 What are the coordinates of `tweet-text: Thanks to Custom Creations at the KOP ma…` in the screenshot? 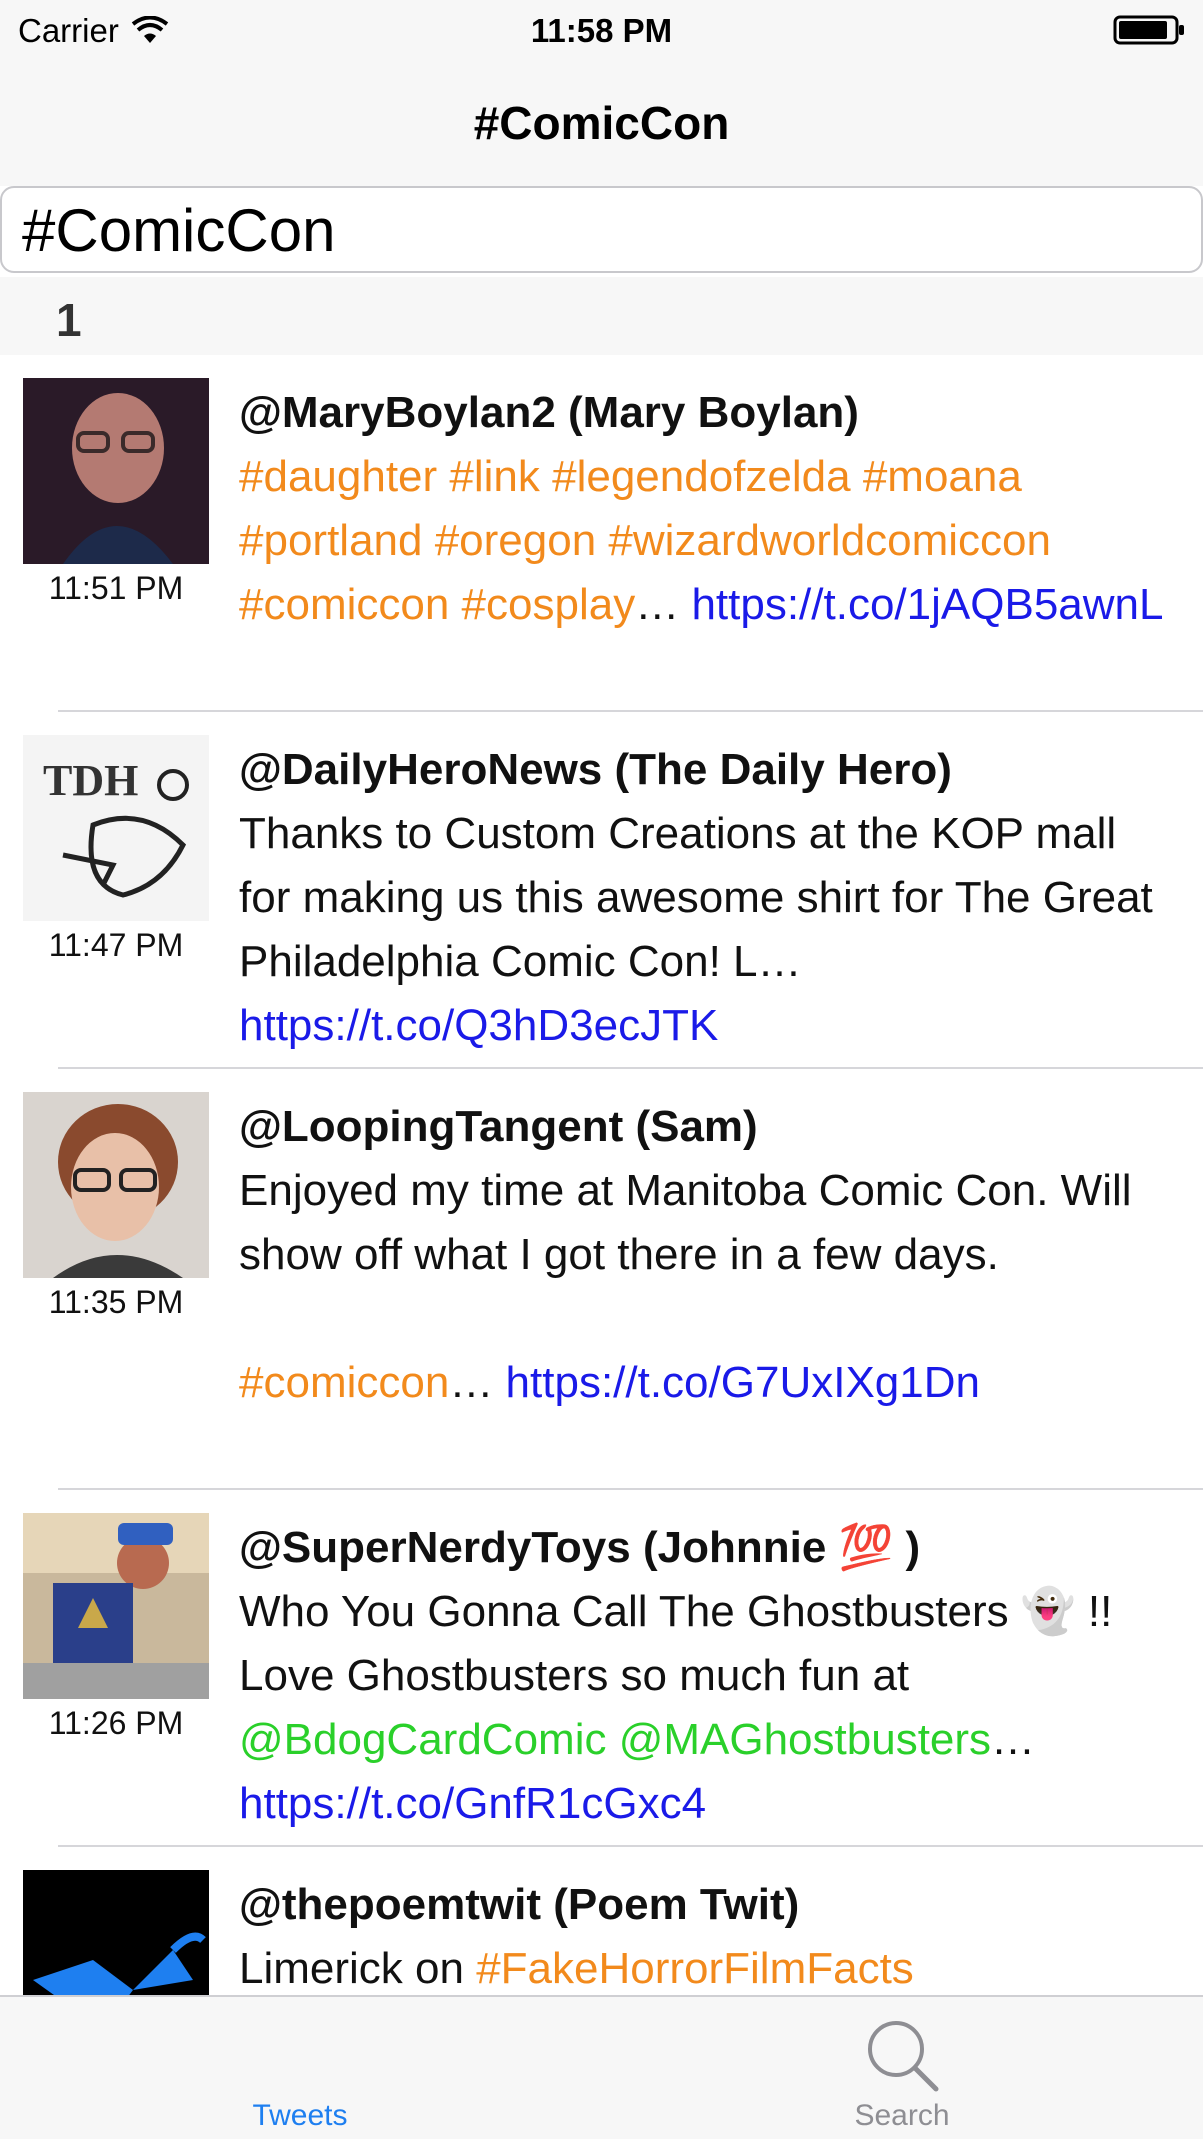 It's located at (696, 897).